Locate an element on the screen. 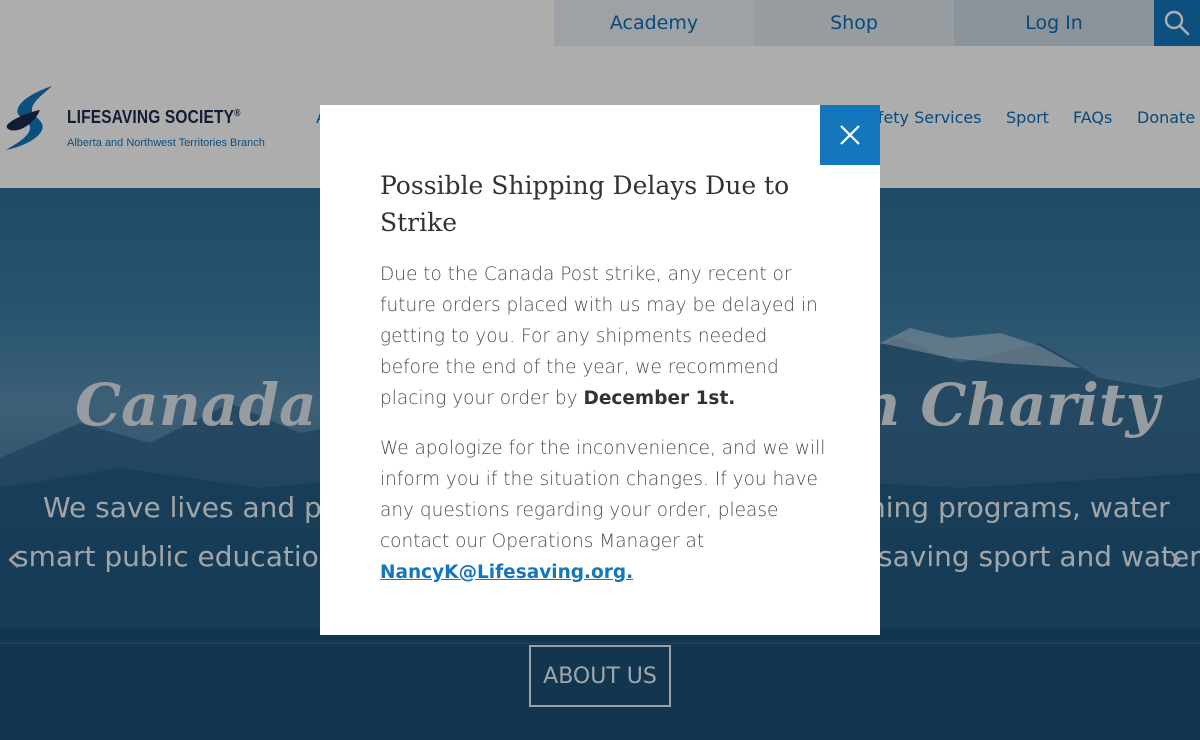 This screenshot has width=1200, height=740. deadline-date: December 1st. is located at coordinates (659, 398).